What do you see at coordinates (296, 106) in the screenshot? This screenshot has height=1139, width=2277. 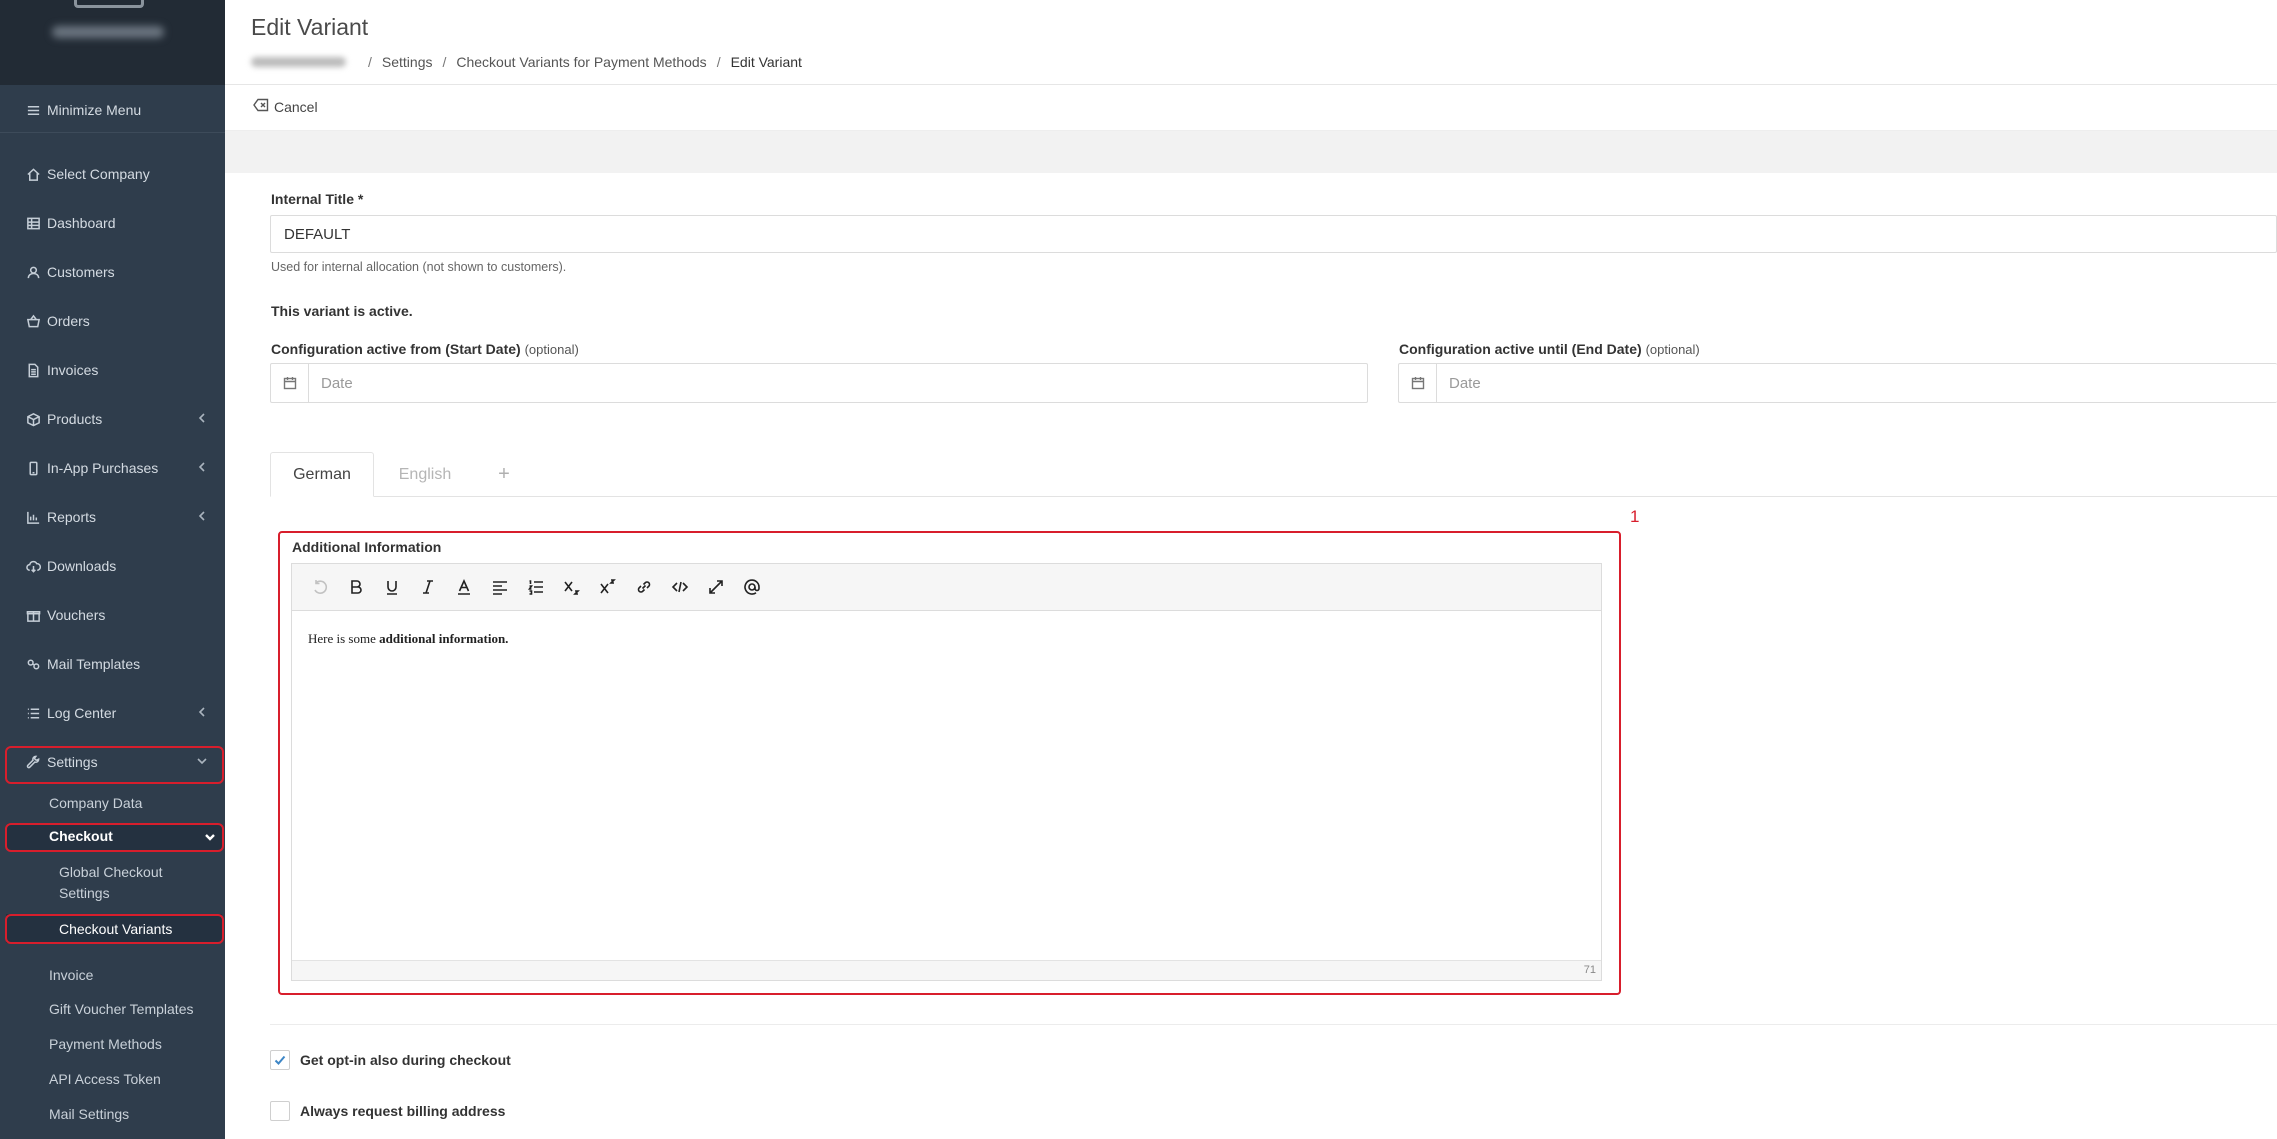 I see `cancel-label: Cancel` at bounding box center [296, 106].